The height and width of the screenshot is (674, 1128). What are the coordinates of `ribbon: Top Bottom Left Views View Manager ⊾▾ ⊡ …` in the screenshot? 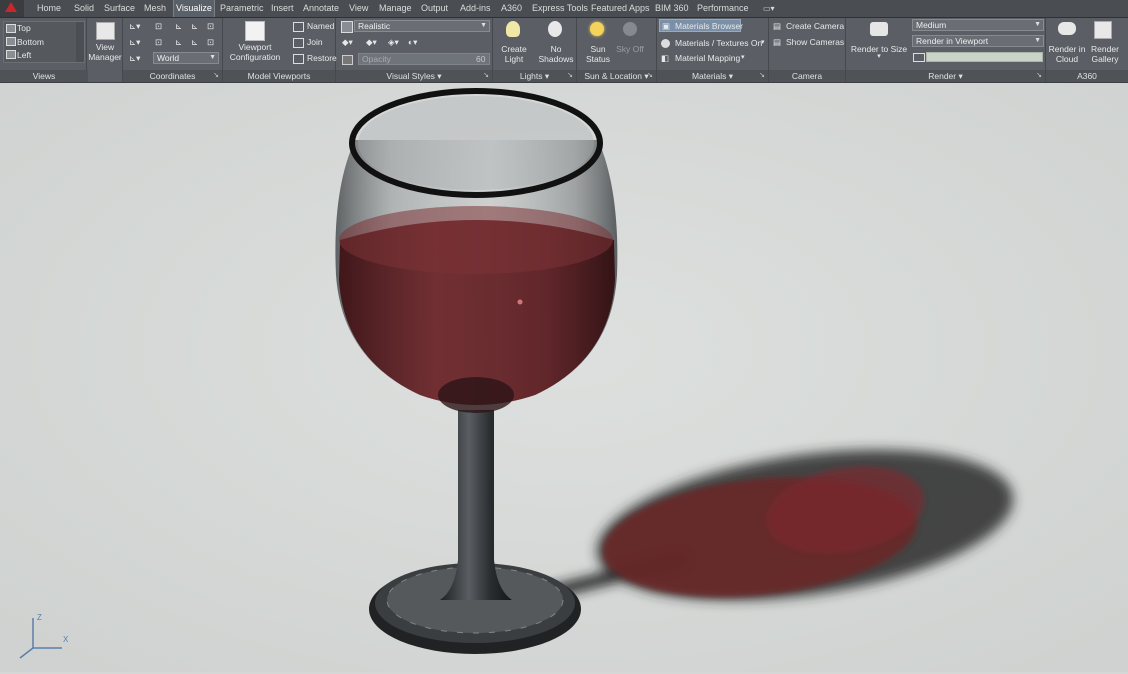 It's located at (564, 50).